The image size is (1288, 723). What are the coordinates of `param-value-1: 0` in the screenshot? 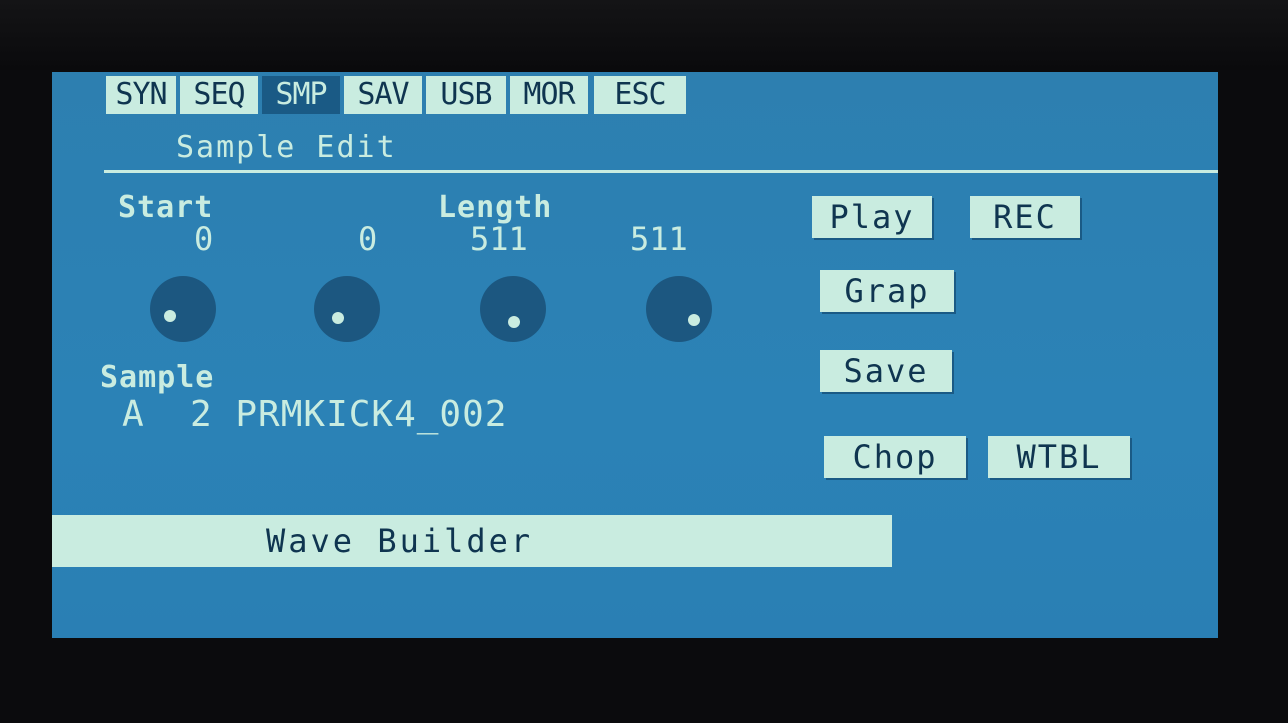 It's located at (204, 239).